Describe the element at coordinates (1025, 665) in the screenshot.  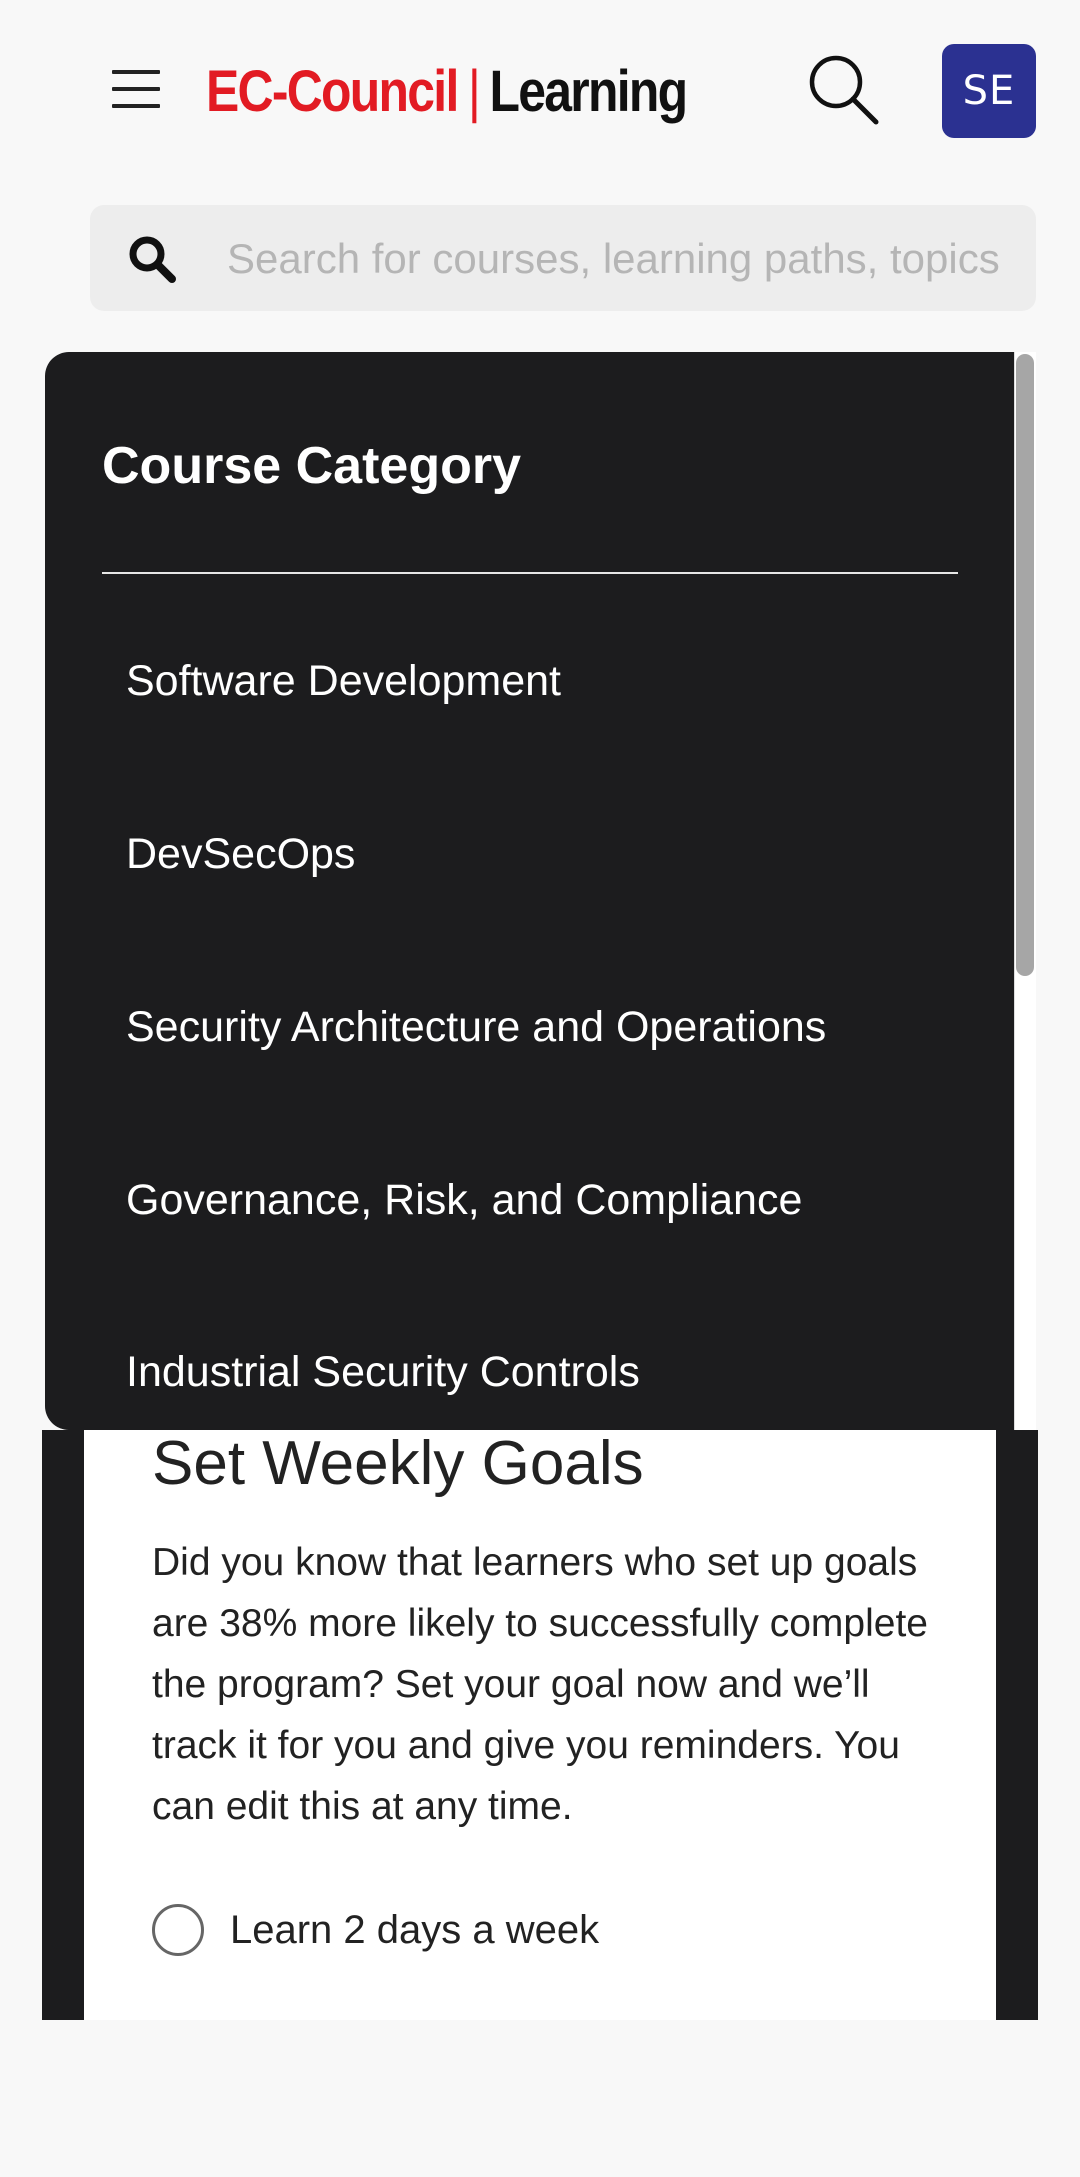
I see `dropdown-scrollbar-thumb` at that location.